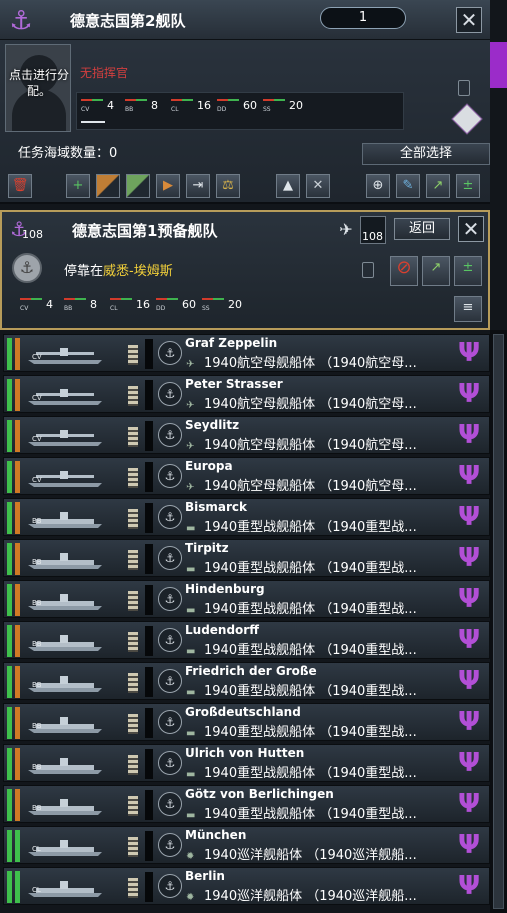 This screenshot has width=507, height=913. I want to click on move-icon: ⇥, so click(198, 186).